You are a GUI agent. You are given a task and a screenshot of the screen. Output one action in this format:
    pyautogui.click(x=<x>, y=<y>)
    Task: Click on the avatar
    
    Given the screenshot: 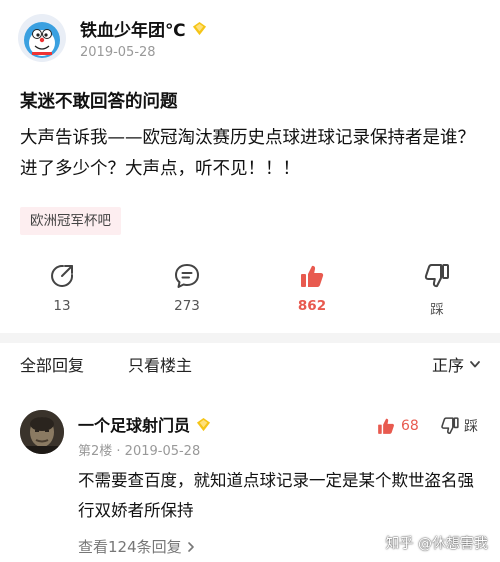 What is the action you would take?
    pyautogui.click(x=42, y=38)
    